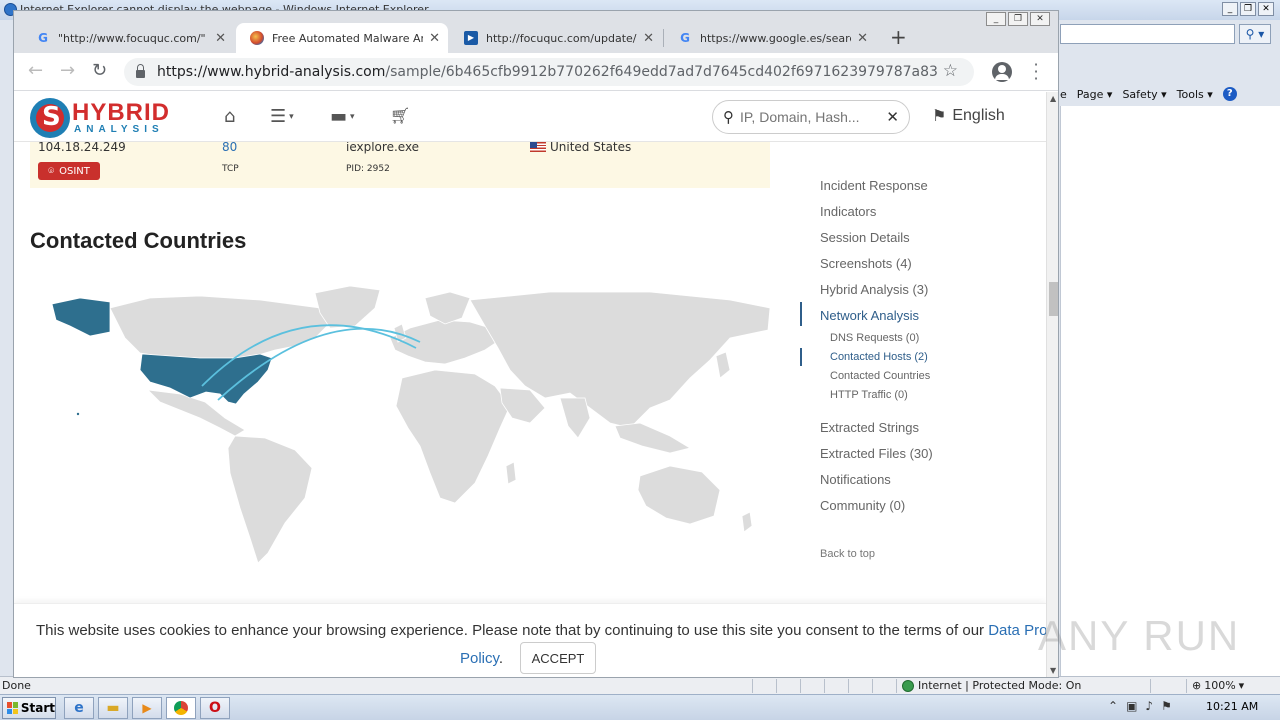 This screenshot has height=720, width=1280. What do you see at coordinates (908, 685) in the screenshot?
I see `globe-icon` at bounding box center [908, 685].